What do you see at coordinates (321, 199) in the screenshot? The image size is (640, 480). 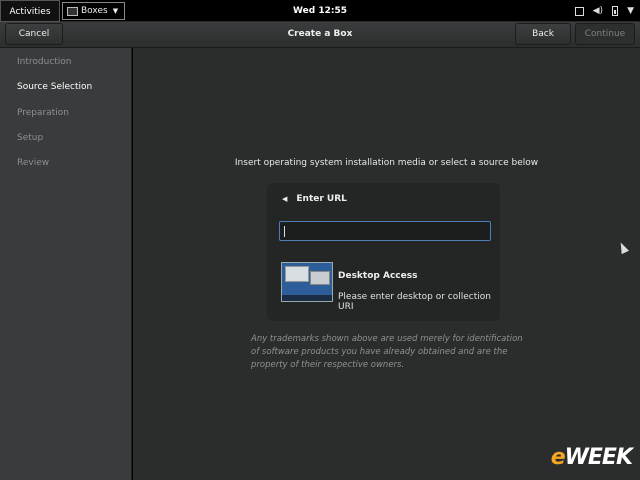 I see `enter-url-label: Enter URL` at bounding box center [321, 199].